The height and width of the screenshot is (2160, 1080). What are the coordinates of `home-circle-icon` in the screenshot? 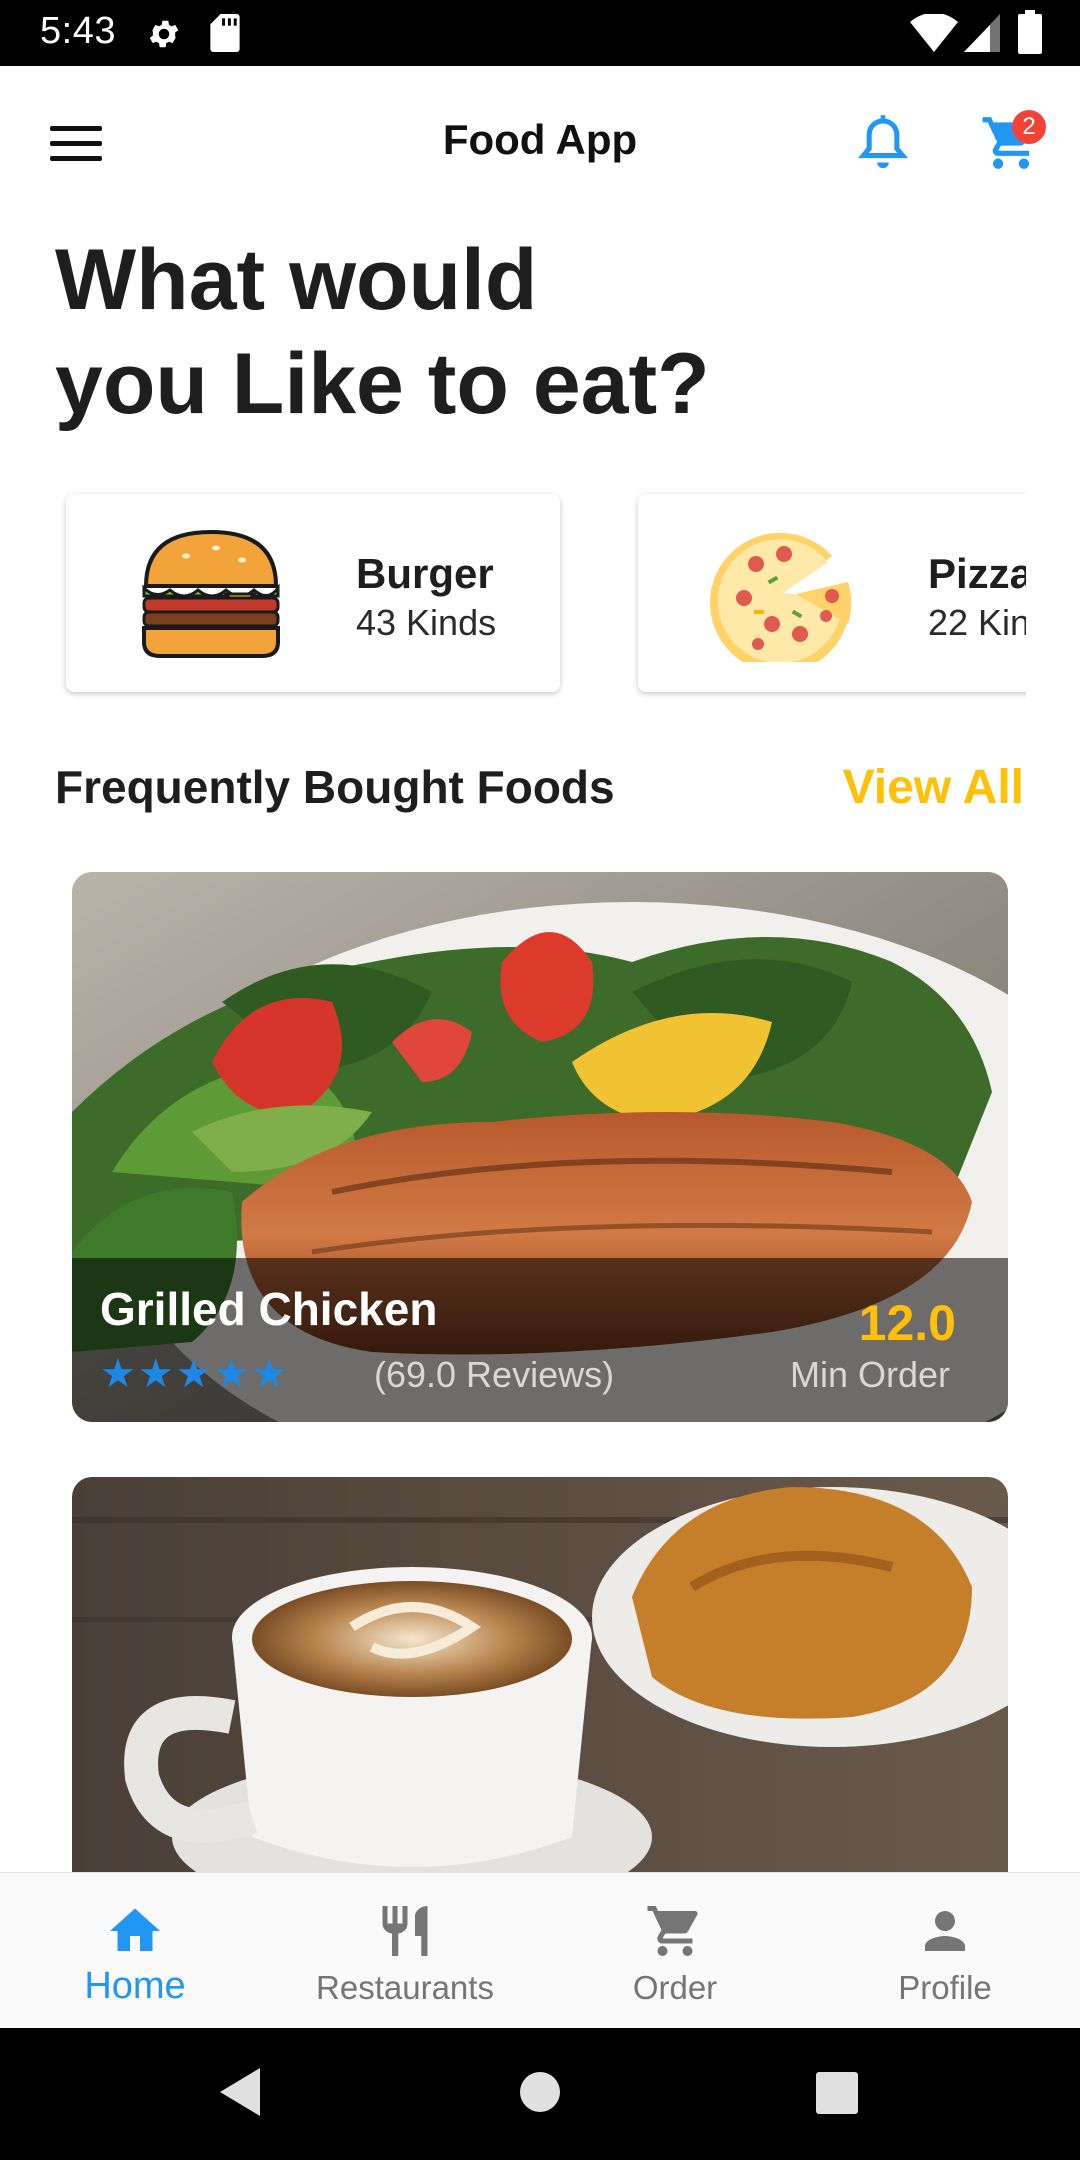 It's located at (540, 2092).